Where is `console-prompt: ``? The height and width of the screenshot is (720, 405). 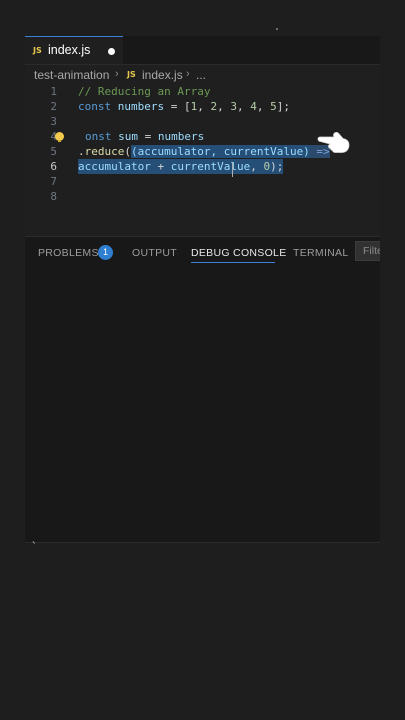
console-prompt: ` is located at coordinates (34, 546).